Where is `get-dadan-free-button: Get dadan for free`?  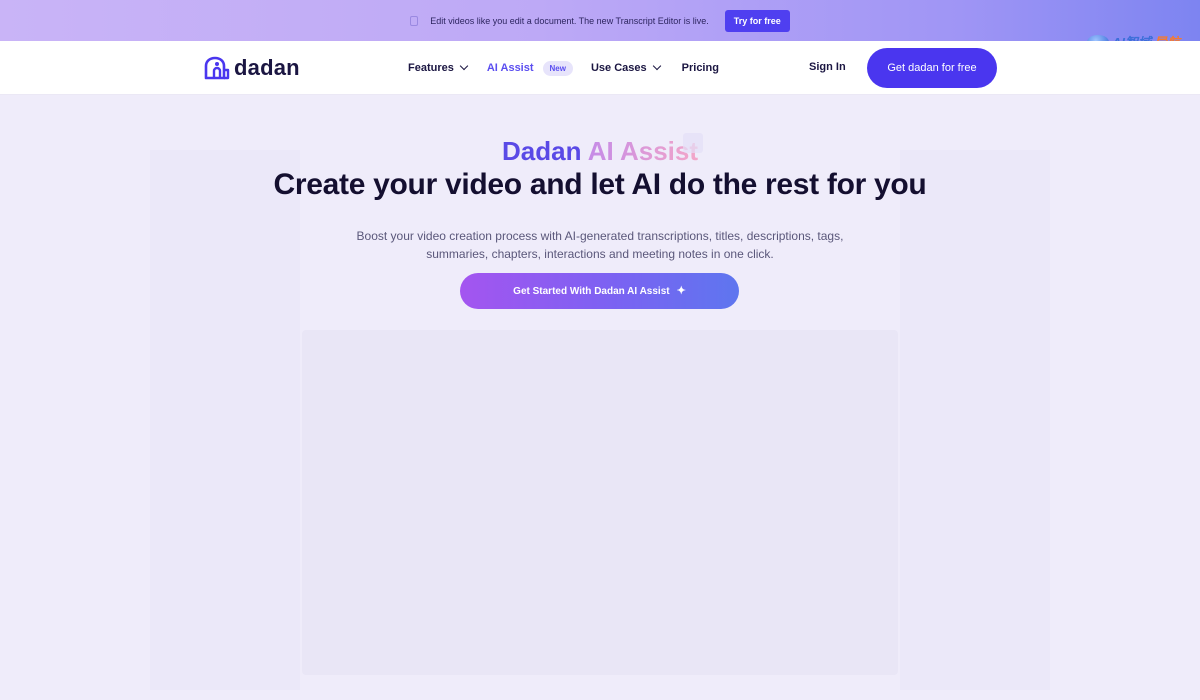 get-dadan-free-button: Get dadan for free is located at coordinates (932, 68).